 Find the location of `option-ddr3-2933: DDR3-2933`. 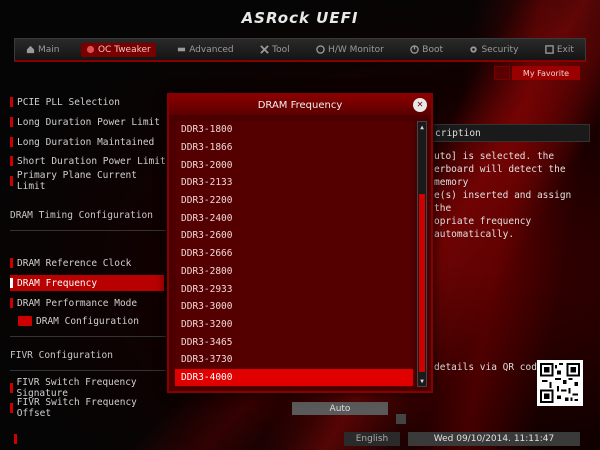

option-ddr3-2933: DDR3-2933 is located at coordinates (294, 289).